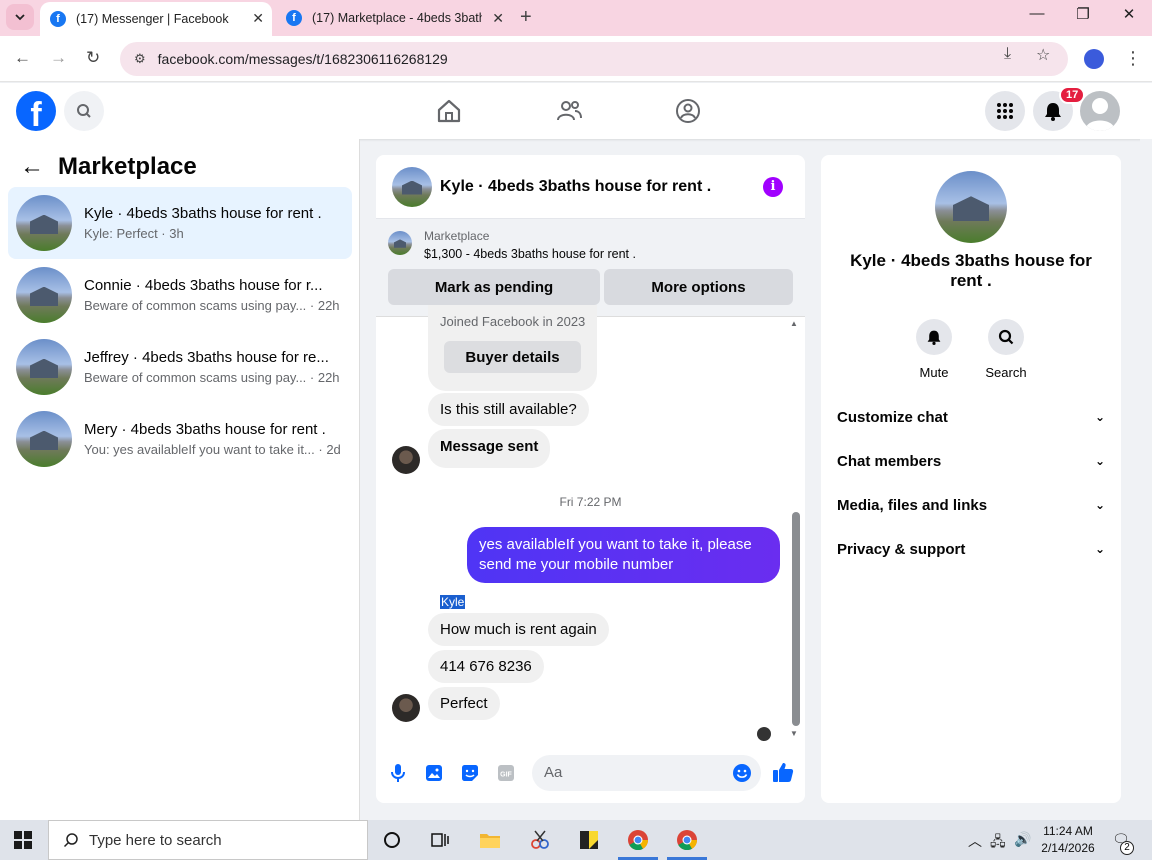  What do you see at coordinates (646, 773) in the screenshot?
I see `message-input: Aa` at bounding box center [646, 773].